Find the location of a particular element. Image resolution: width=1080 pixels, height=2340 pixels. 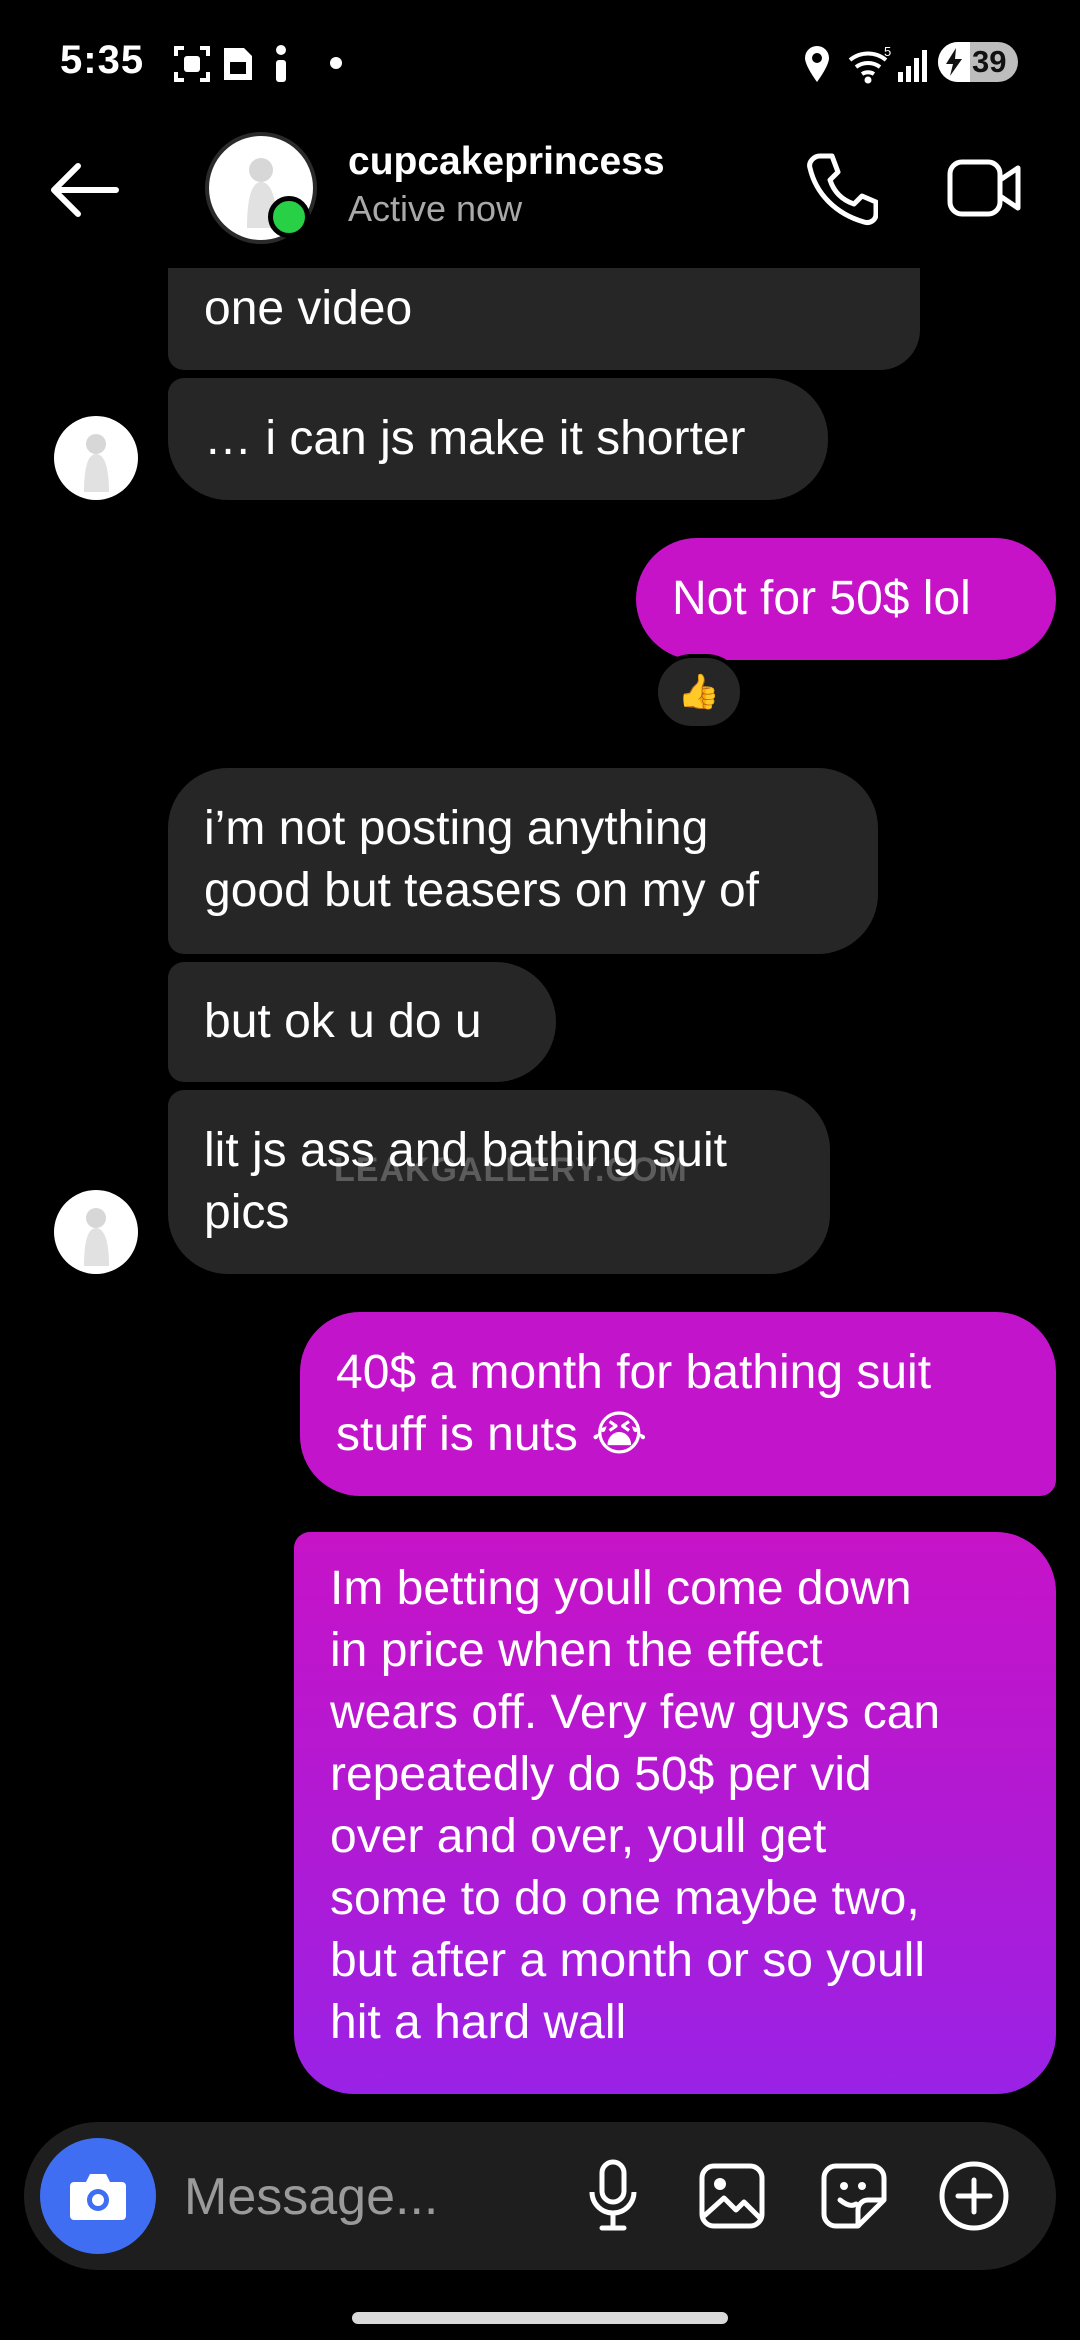

home-indicator is located at coordinates (540, 2318).